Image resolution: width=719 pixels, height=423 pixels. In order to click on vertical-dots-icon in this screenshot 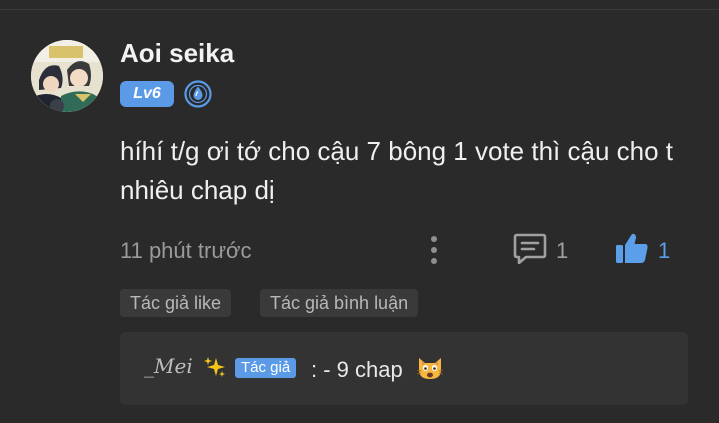, I will do `click(434, 250)`.